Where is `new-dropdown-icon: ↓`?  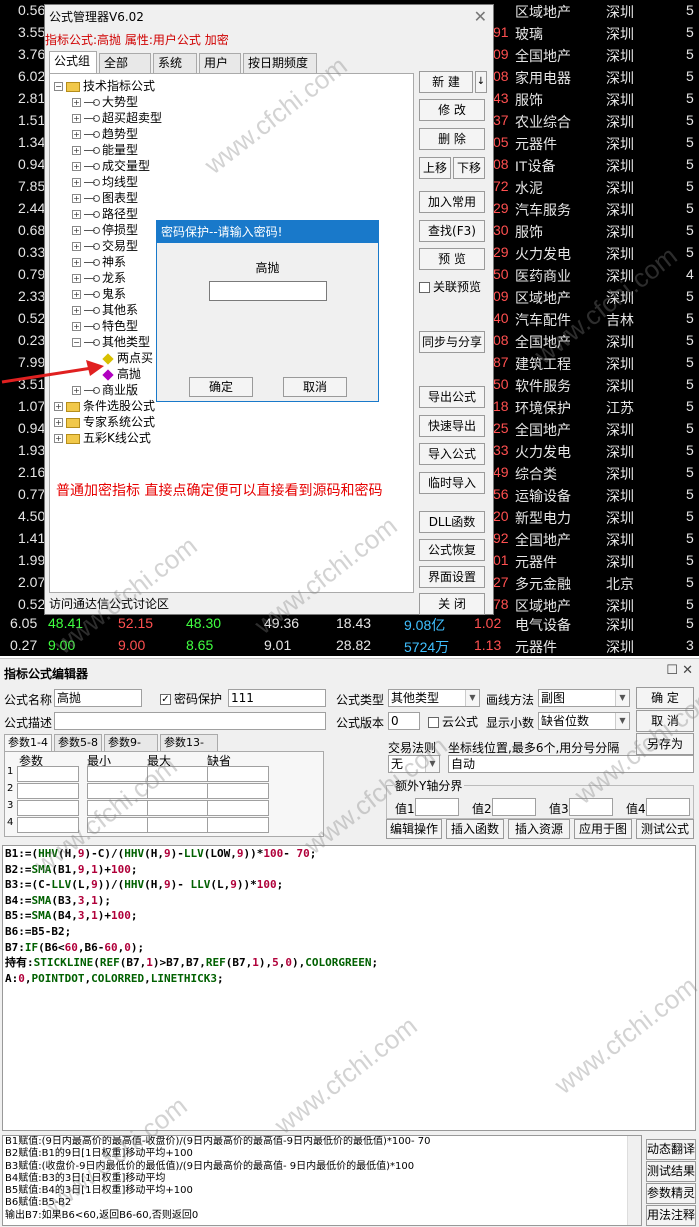
new-dropdown-icon: ↓ is located at coordinates (481, 82).